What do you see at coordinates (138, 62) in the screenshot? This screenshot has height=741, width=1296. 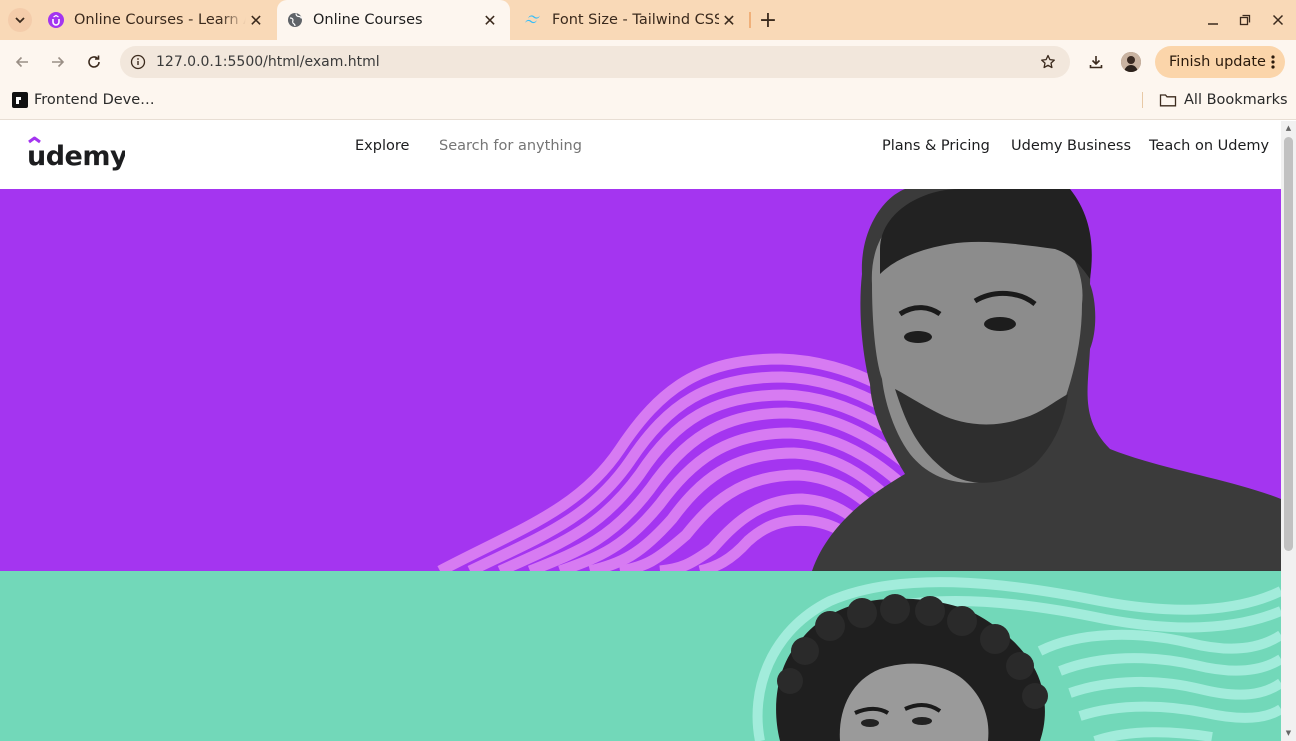 I see `site-info-icon` at bounding box center [138, 62].